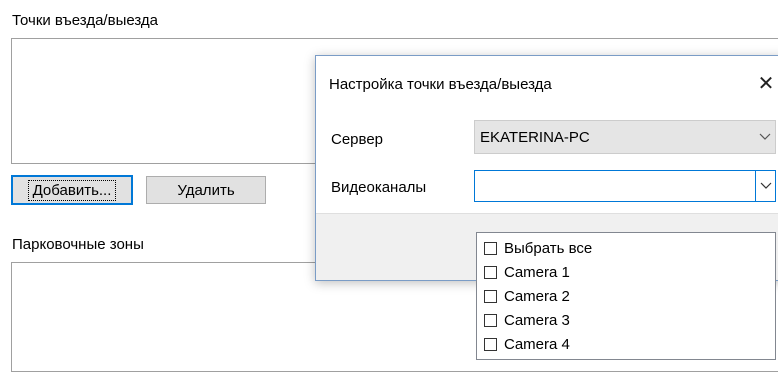 The image size is (778, 372). Describe the element at coordinates (626, 248) in the screenshot. I see `list-item-select-all: Выбрать все` at that location.